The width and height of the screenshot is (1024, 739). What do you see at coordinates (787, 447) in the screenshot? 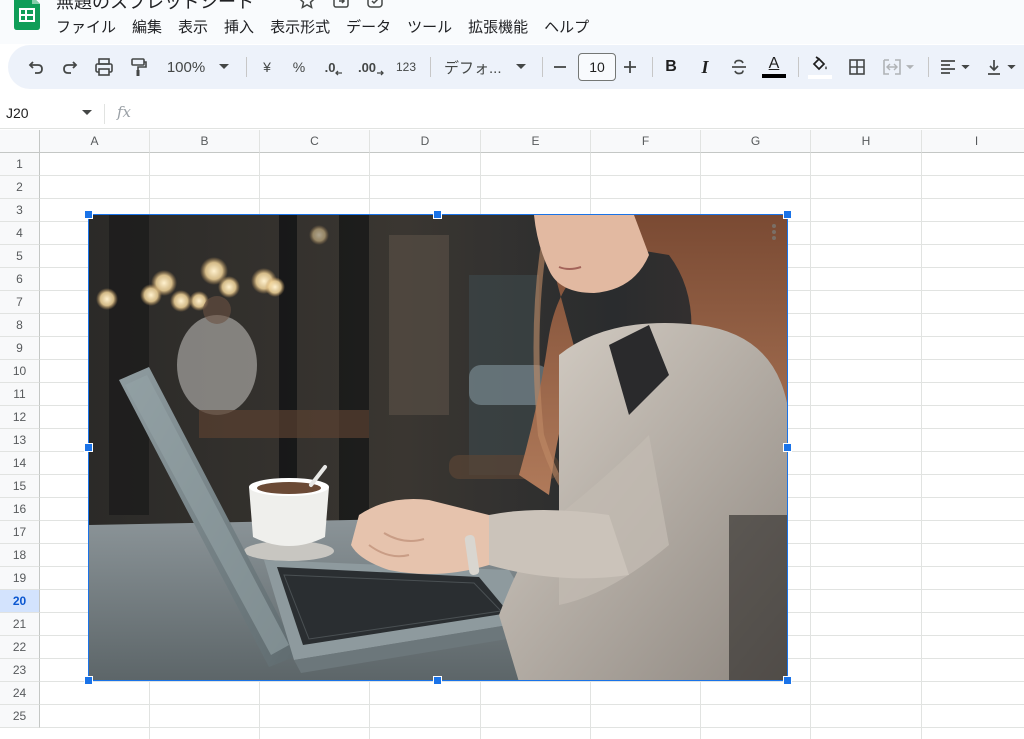
I see `resize-handle-right` at bounding box center [787, 447].